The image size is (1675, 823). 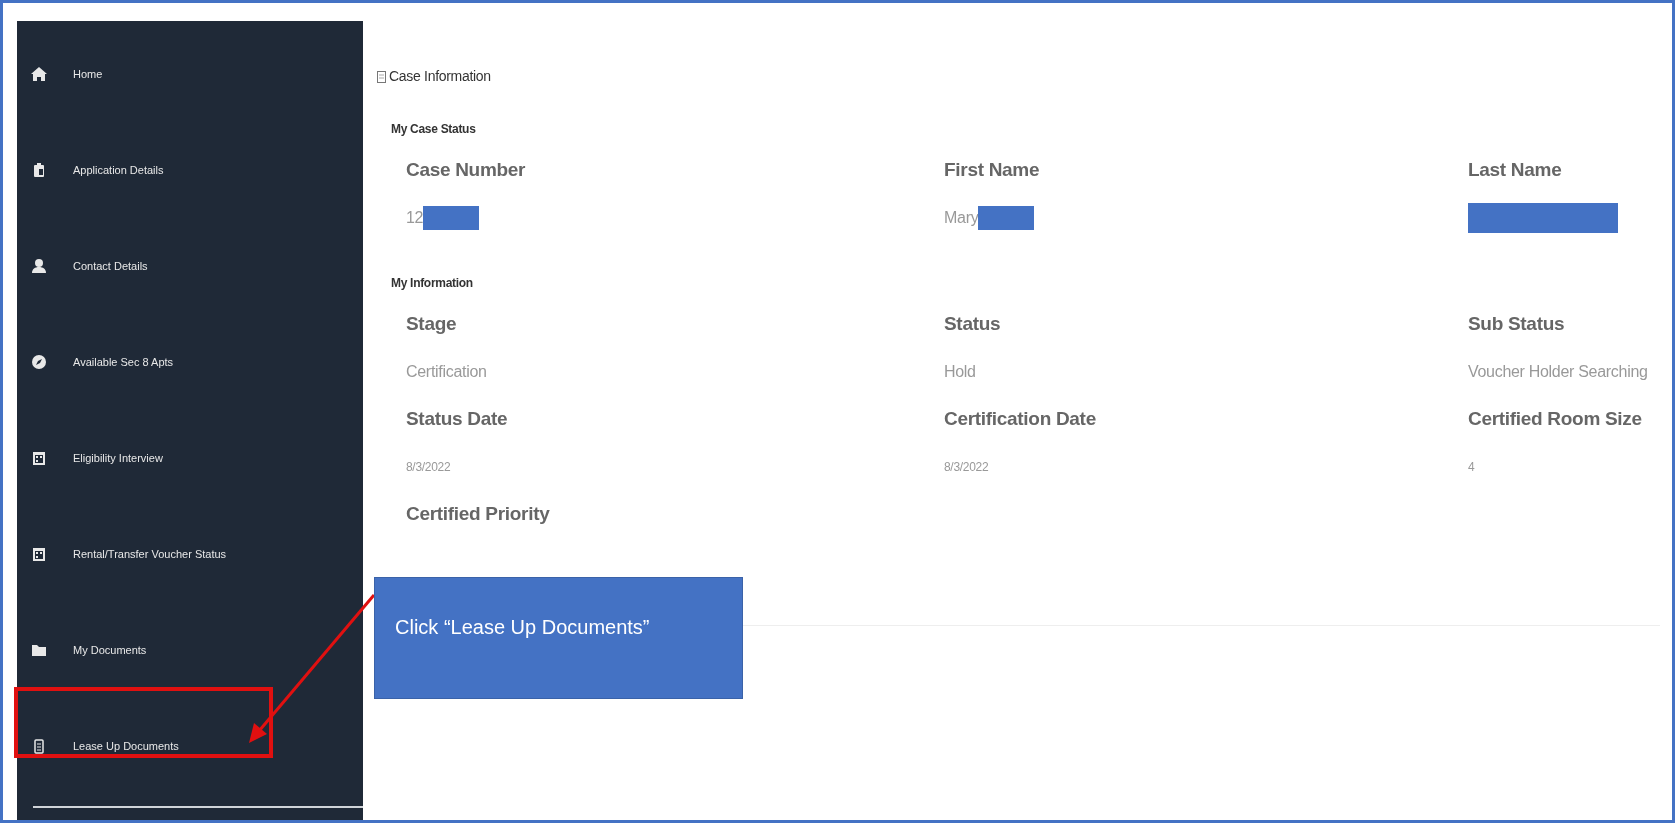 I want to click on field-label: Case Number, so click(x=466, y=169).